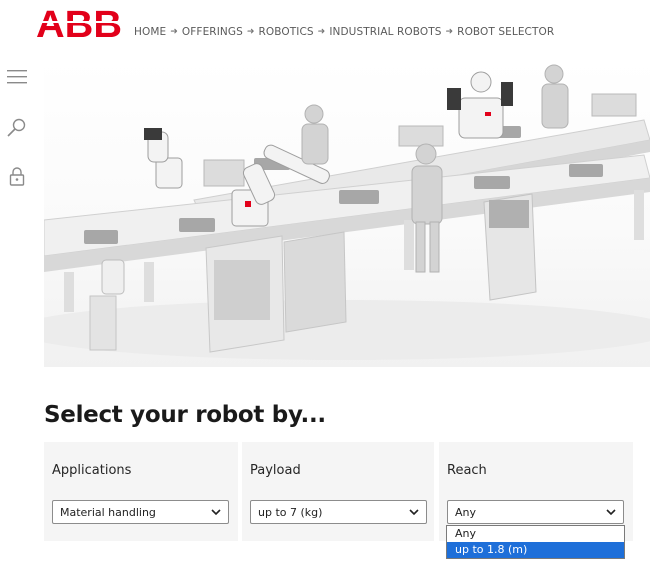 The image size is (650, 570). I want to click on menu-icon, so click(17, 77).